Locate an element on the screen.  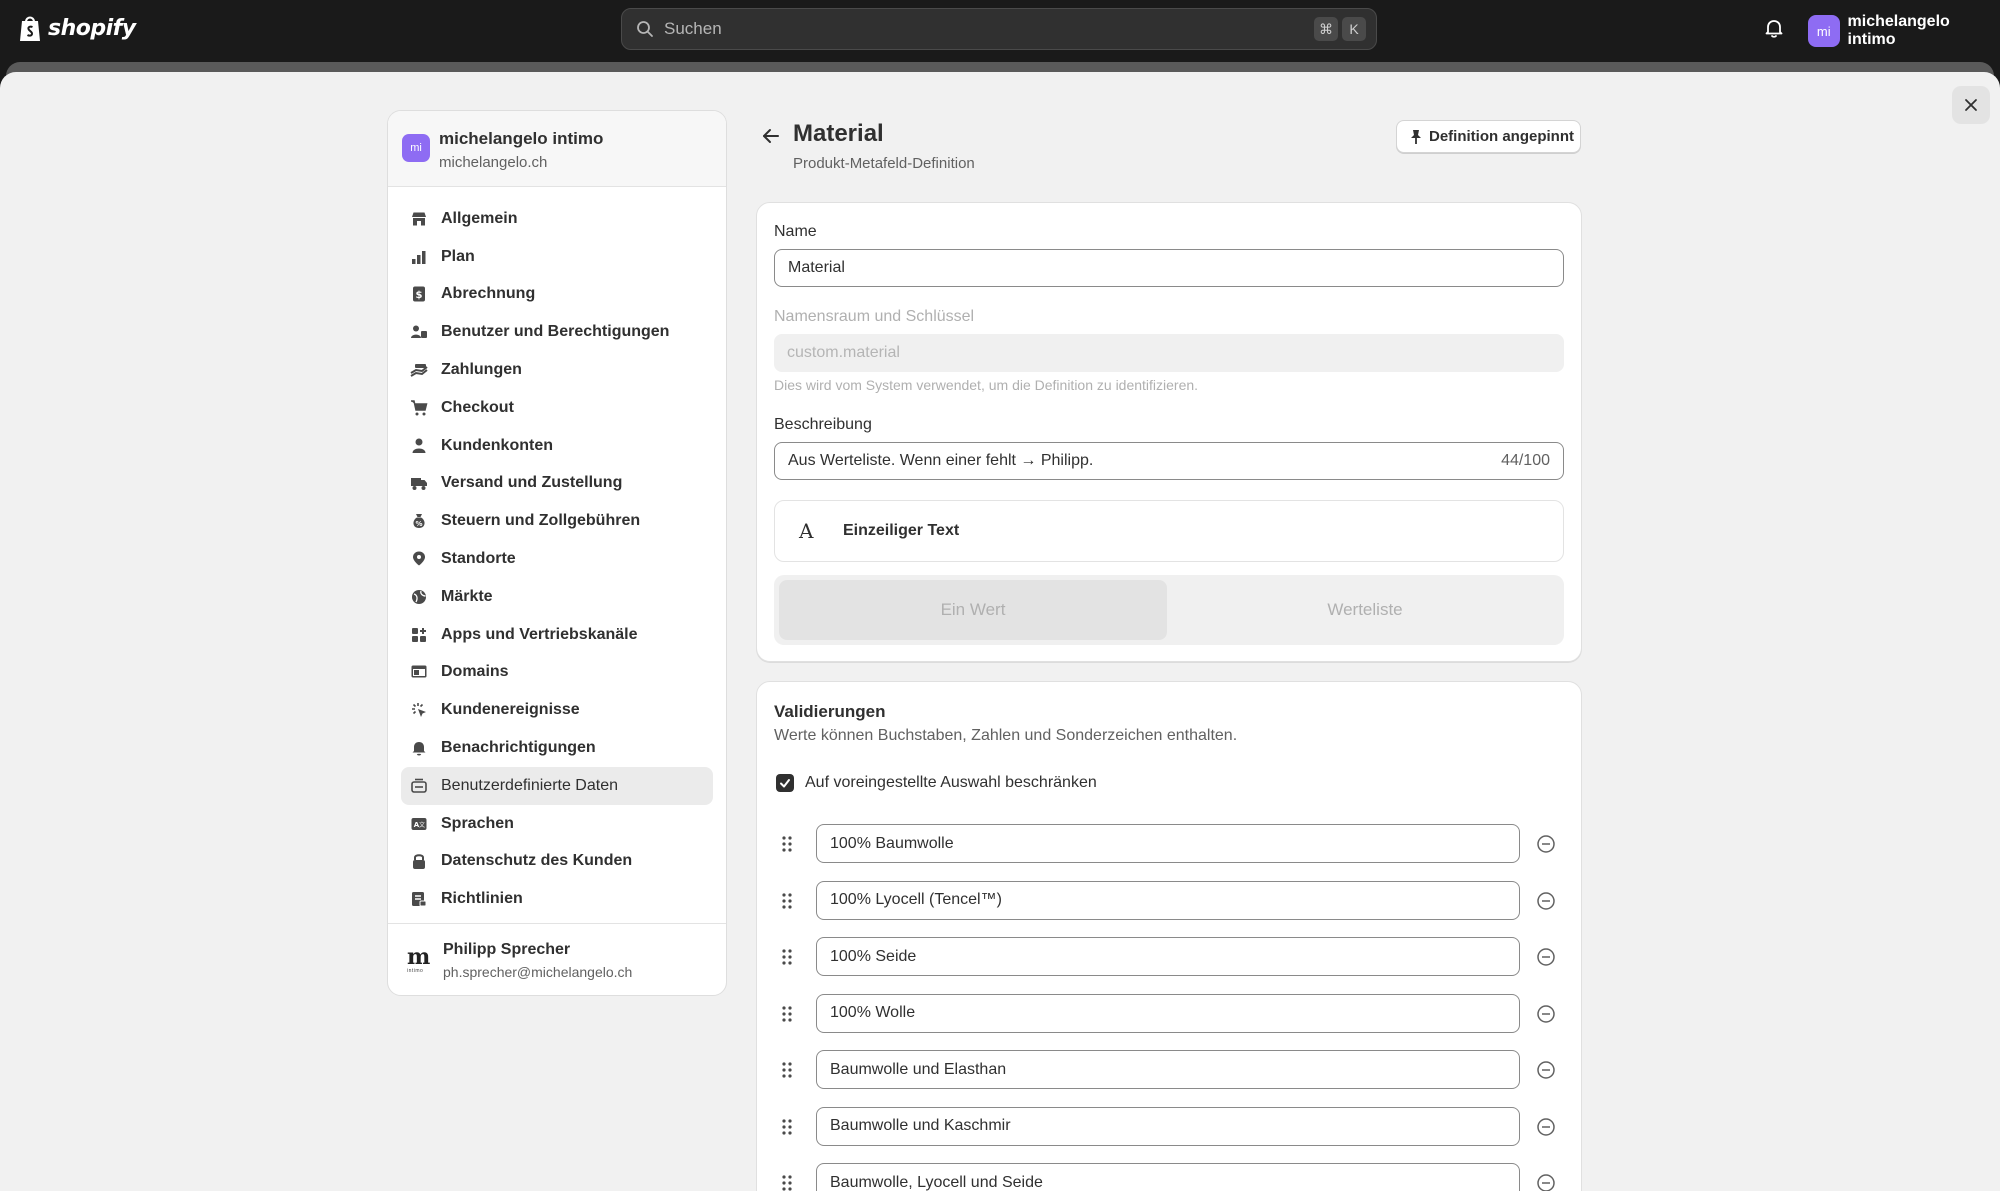
choice-input: 100% Baumwolle is located at coordinates (1168, 843).